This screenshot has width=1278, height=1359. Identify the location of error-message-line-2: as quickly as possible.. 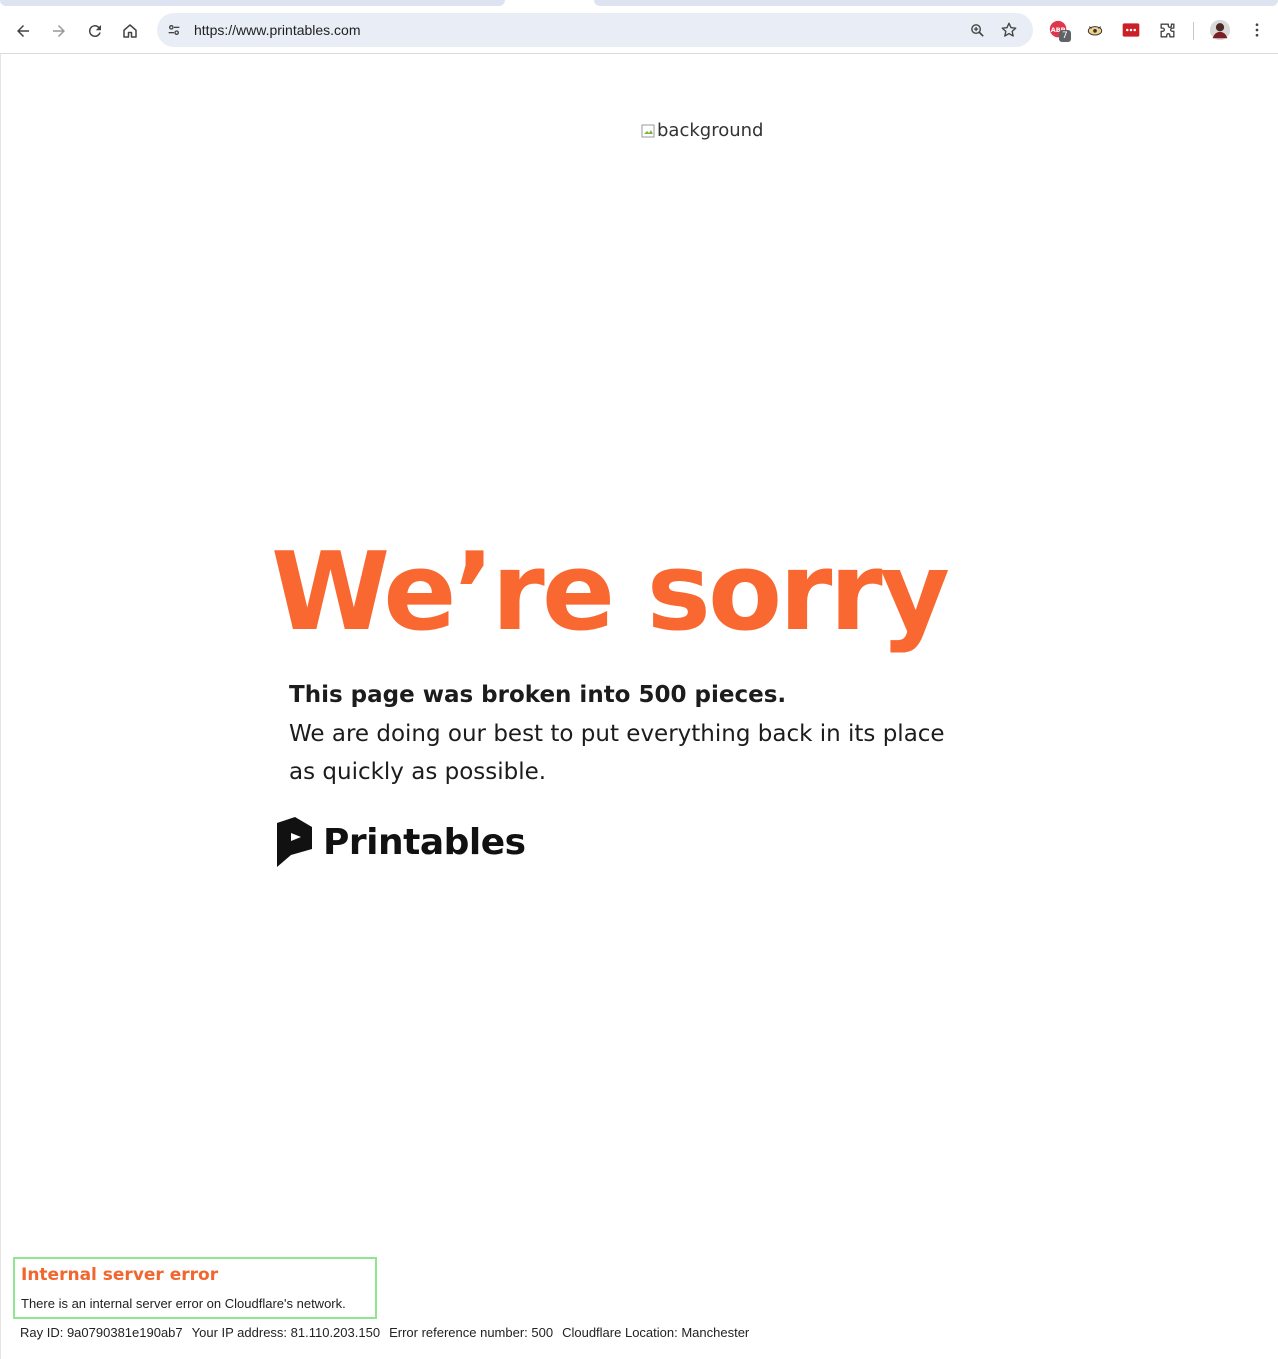
(418, 772).